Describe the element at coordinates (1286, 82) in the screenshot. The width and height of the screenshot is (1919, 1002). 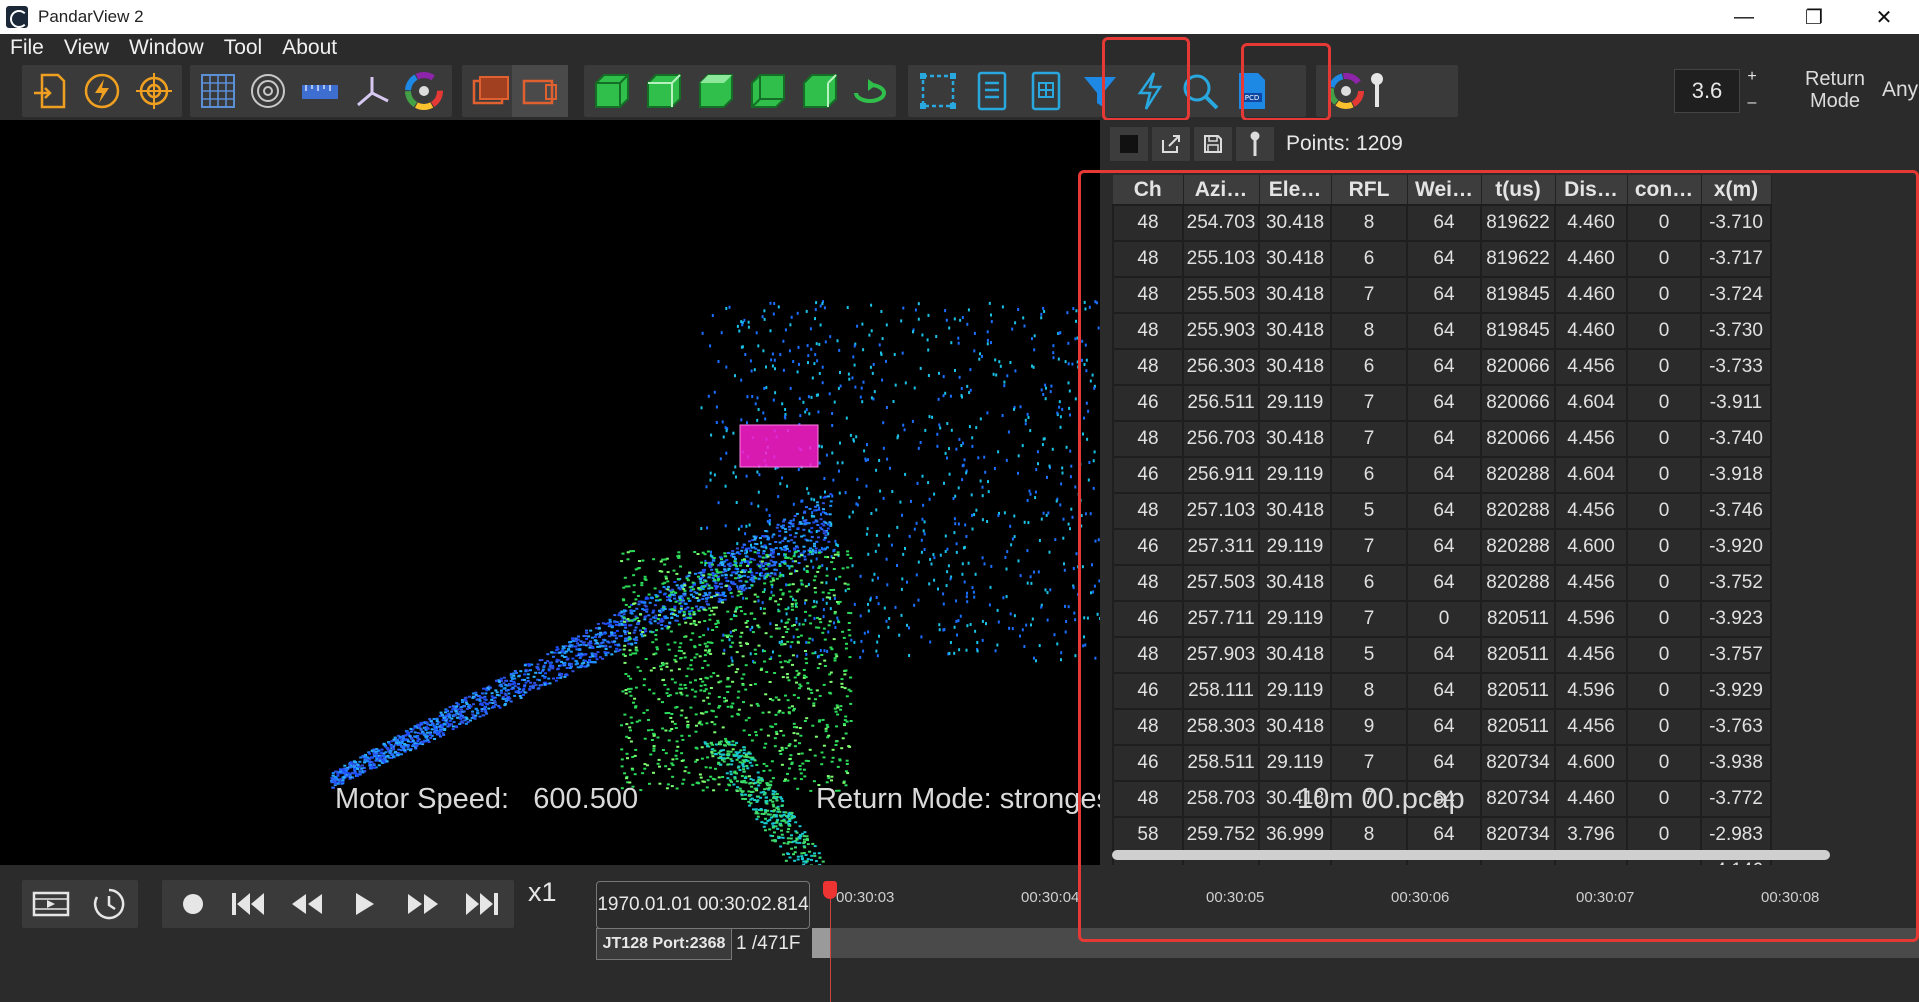
I see `highlight-table-view` at that location.